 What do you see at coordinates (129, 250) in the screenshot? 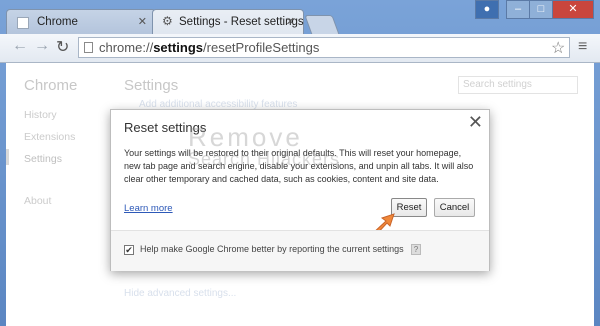
I see `report-checkbox: ✔` at bounding box center [129, 250].